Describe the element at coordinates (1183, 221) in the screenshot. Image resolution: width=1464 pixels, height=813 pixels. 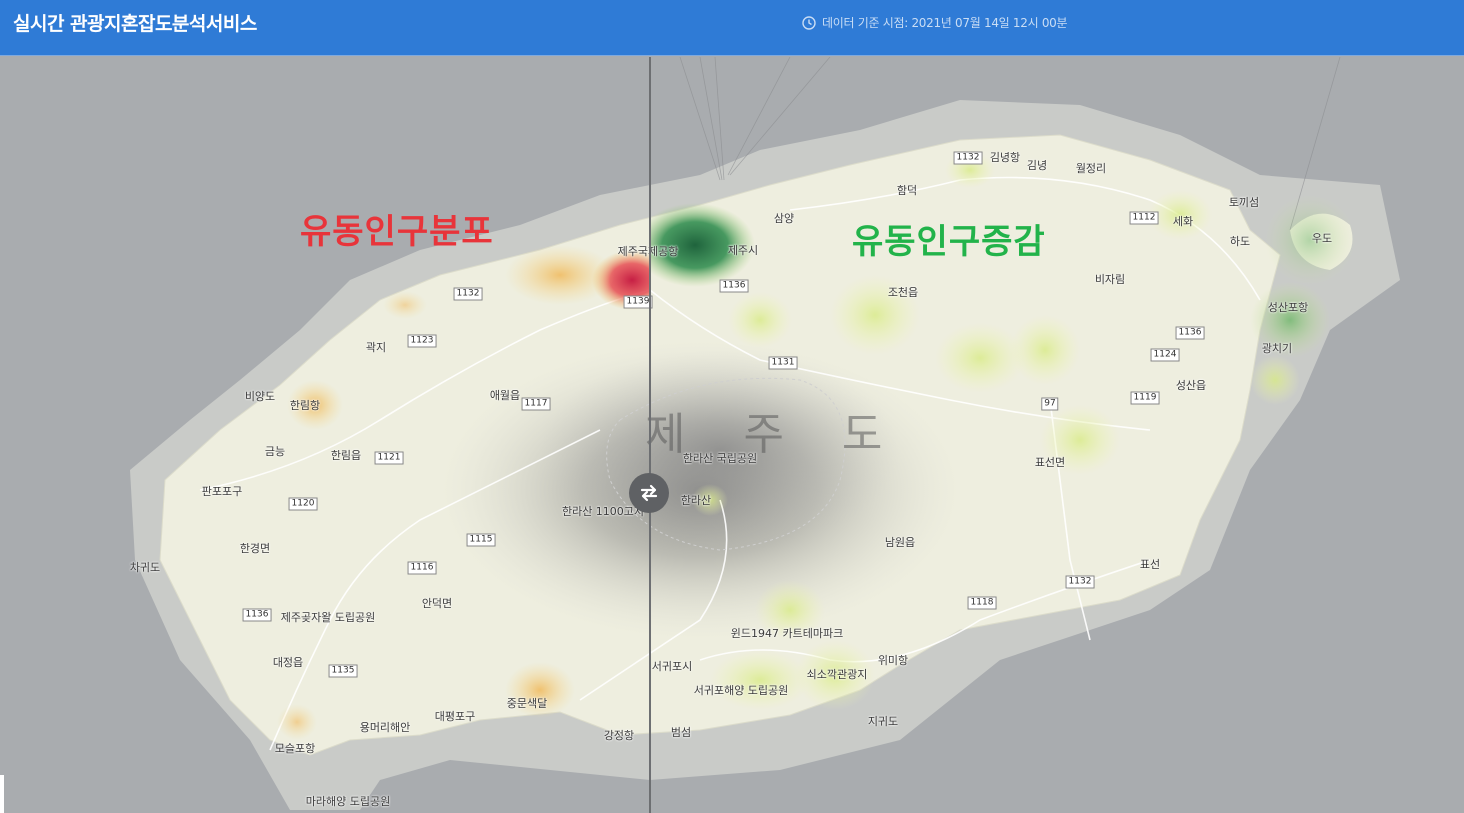
I see `place-label: 세화` at that location.